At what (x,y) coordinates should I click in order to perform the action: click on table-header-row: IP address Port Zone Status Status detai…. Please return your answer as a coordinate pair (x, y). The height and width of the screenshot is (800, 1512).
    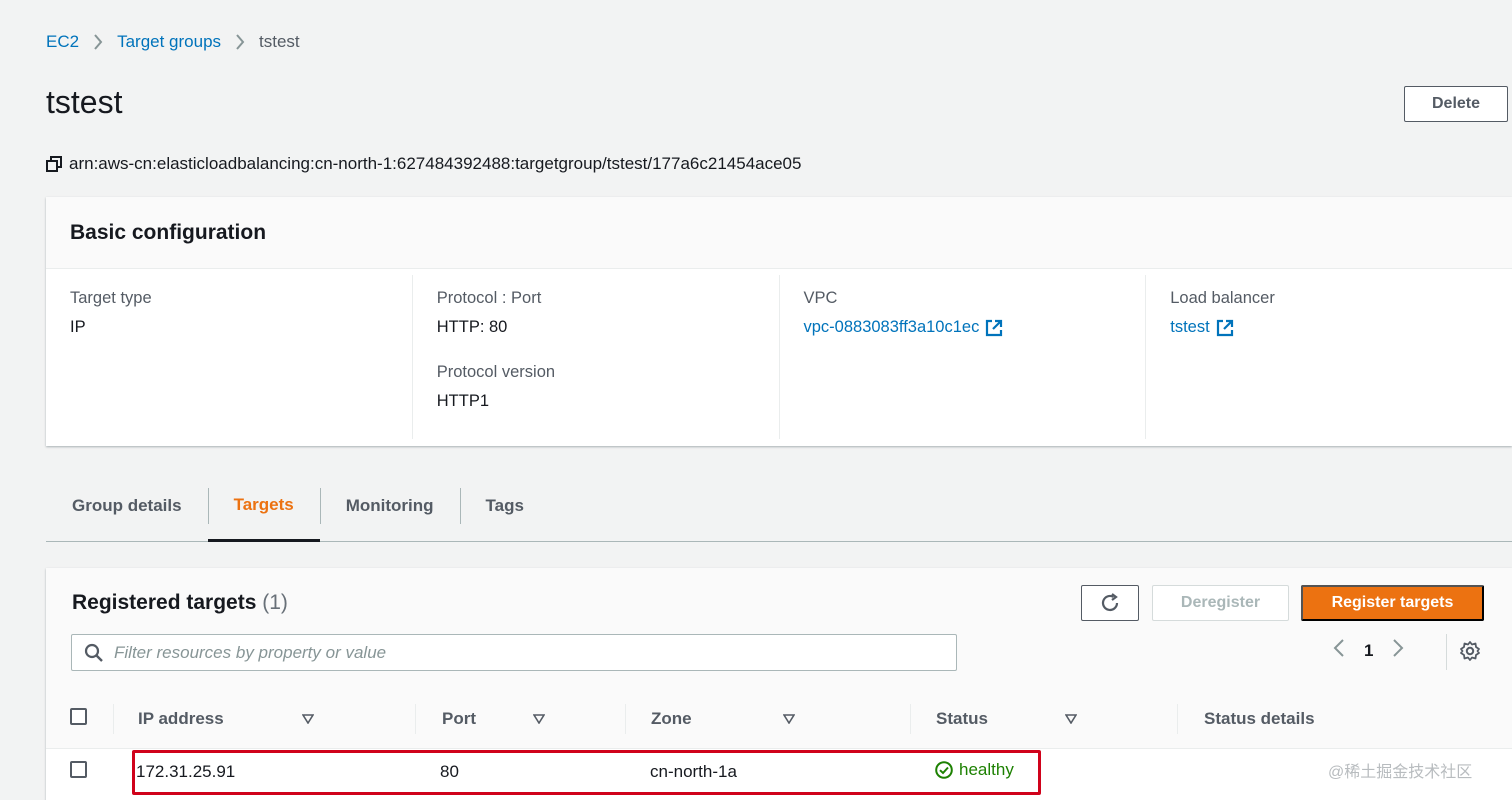
    Looking at the image, I should click on (779, 719).